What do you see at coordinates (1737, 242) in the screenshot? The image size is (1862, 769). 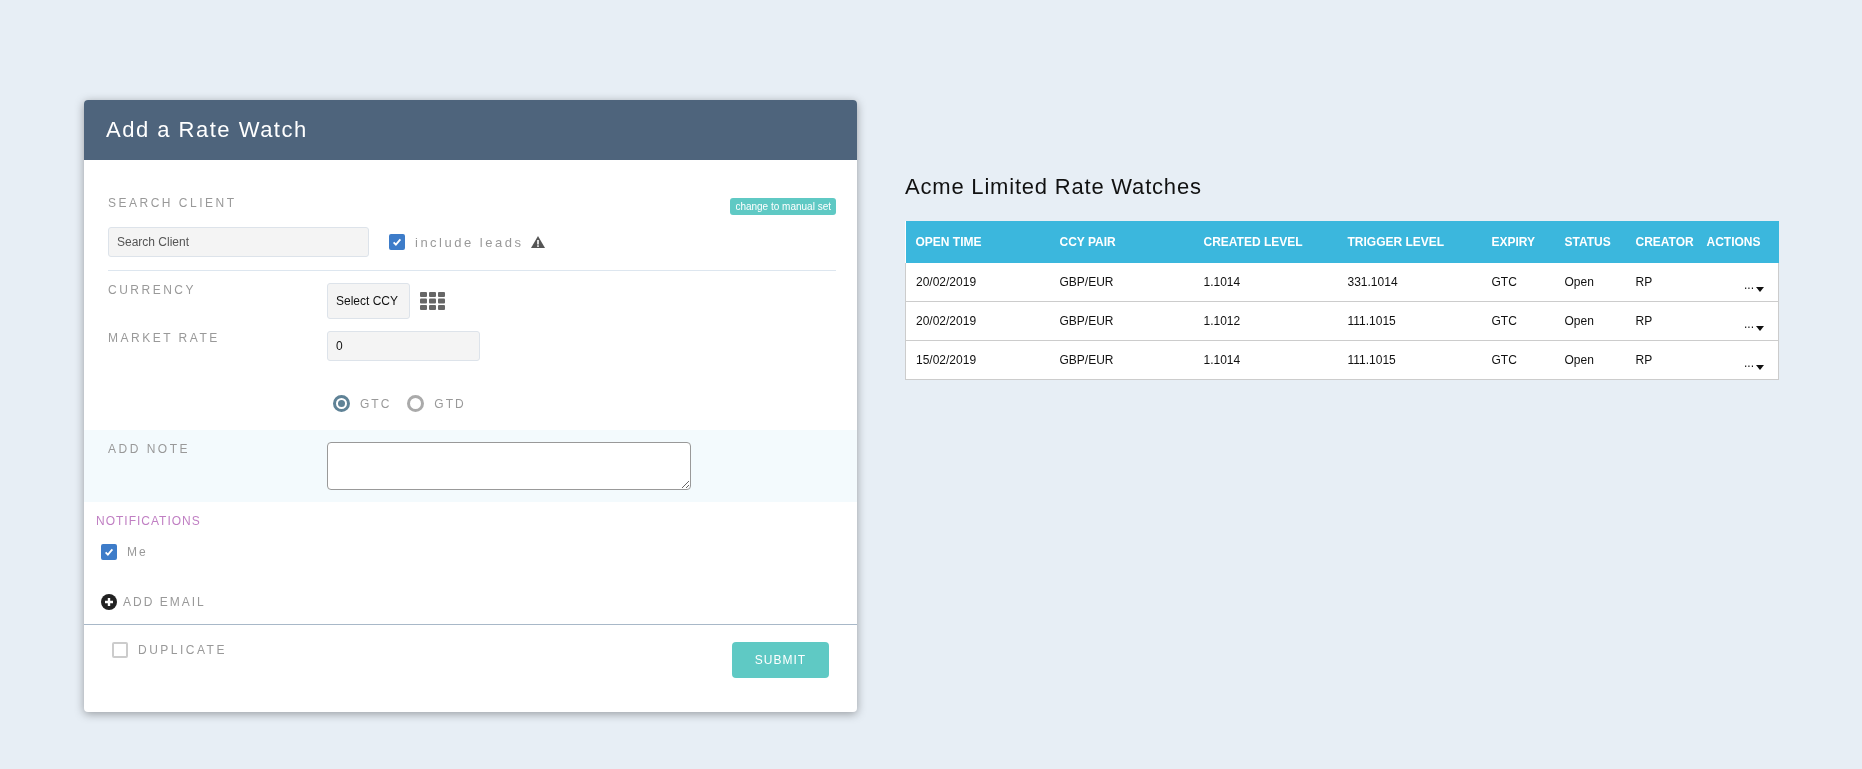 I see `column-header: ACTIONS` at bounding box center [1737, 242].